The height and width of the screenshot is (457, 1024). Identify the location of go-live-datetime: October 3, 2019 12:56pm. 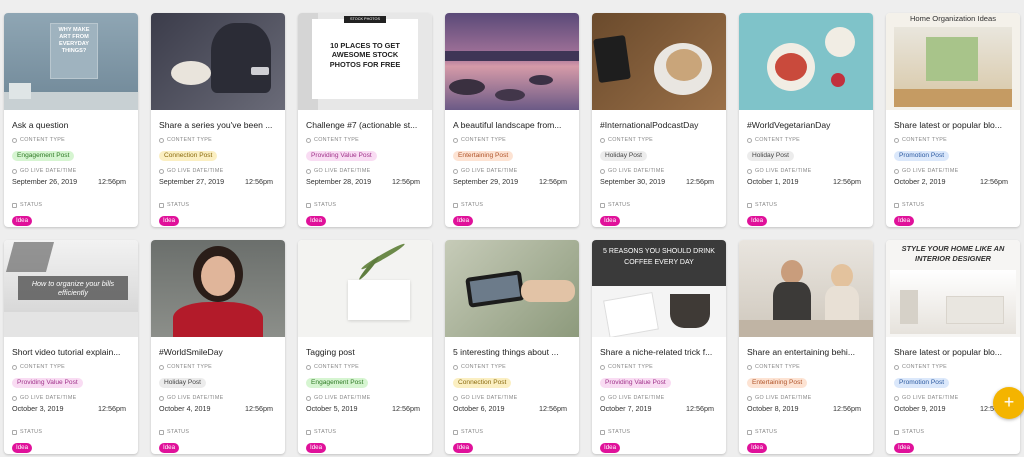
(71, 408).